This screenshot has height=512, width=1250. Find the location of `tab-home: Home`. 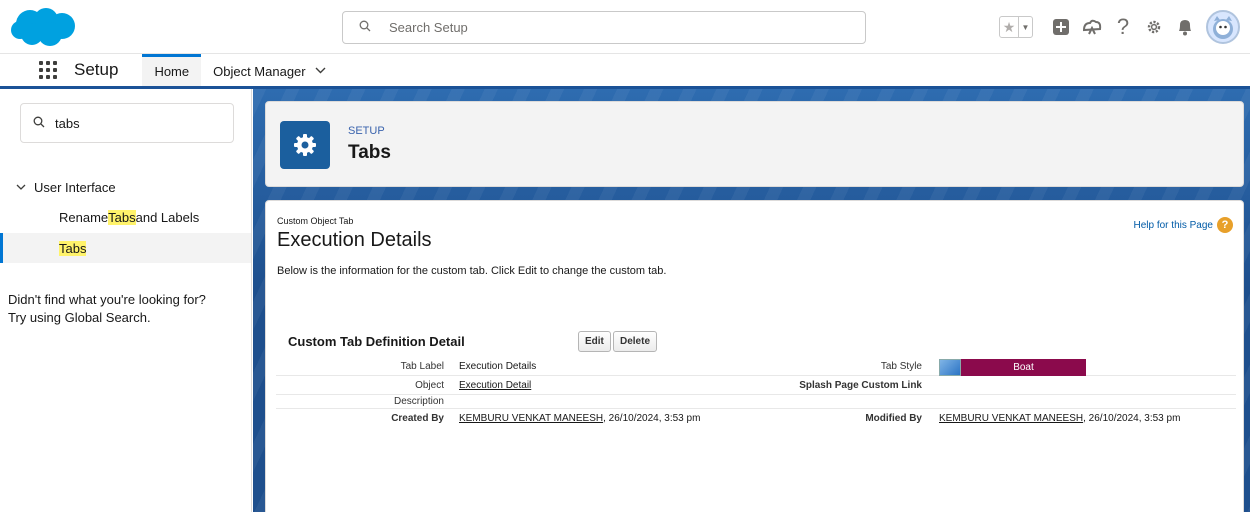

tab-home: Home is located at coordinates (172, 70).